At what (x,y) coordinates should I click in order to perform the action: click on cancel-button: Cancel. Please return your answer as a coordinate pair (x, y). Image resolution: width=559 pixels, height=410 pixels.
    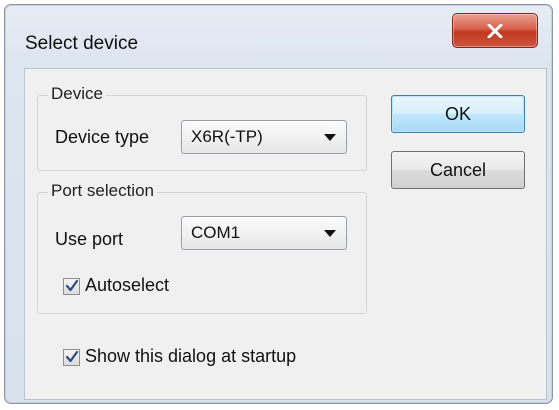
    Looking at the image, I should click on (458, 170).